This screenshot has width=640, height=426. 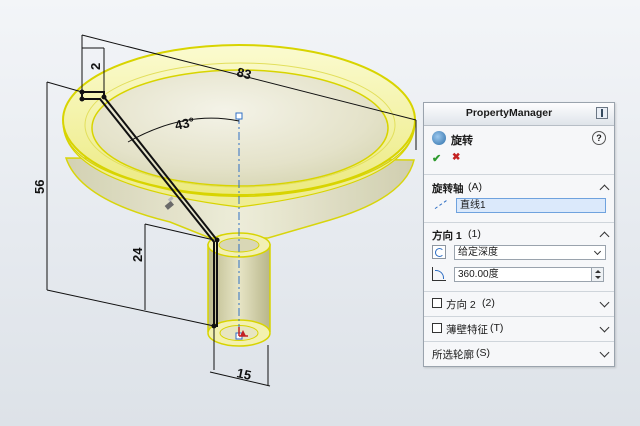 I want to click on feature-title: 旋转, so click(x=462, y=141).